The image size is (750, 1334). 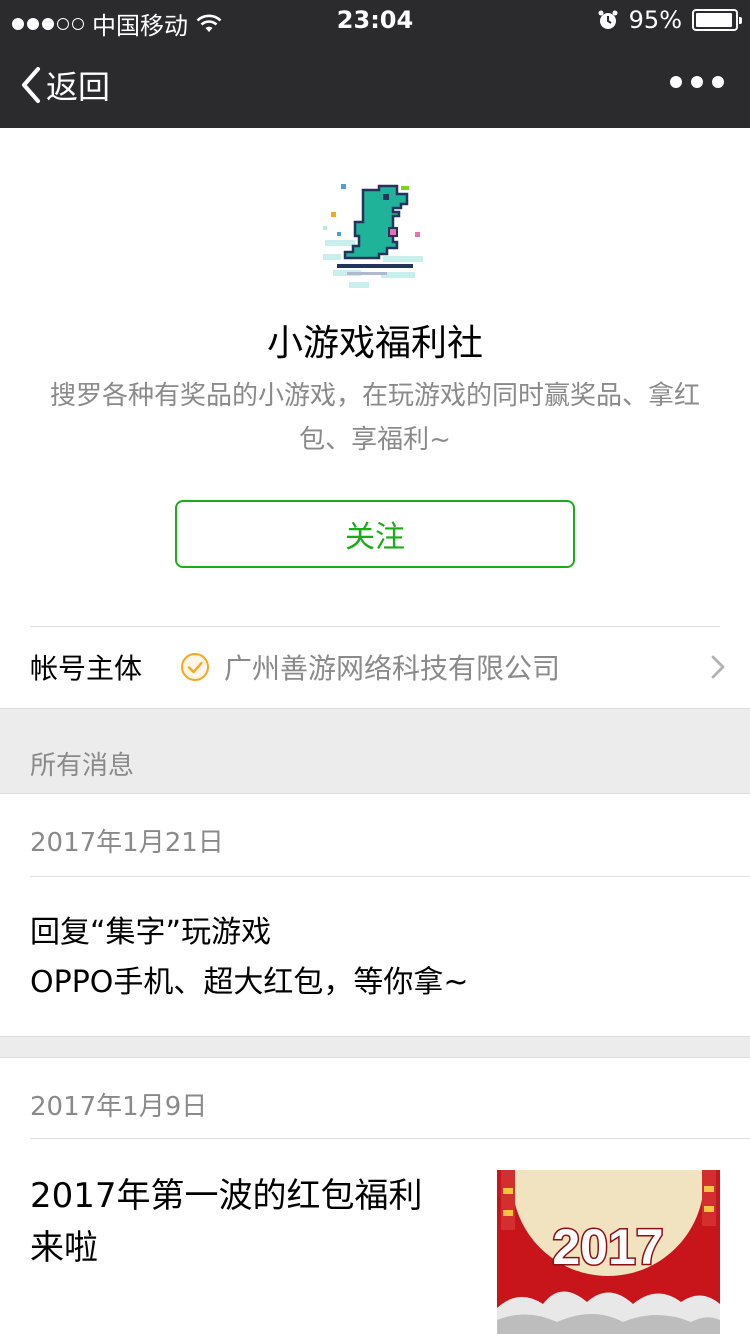 I want to click on battery-percent: 95%, so click(x=655, y=20).